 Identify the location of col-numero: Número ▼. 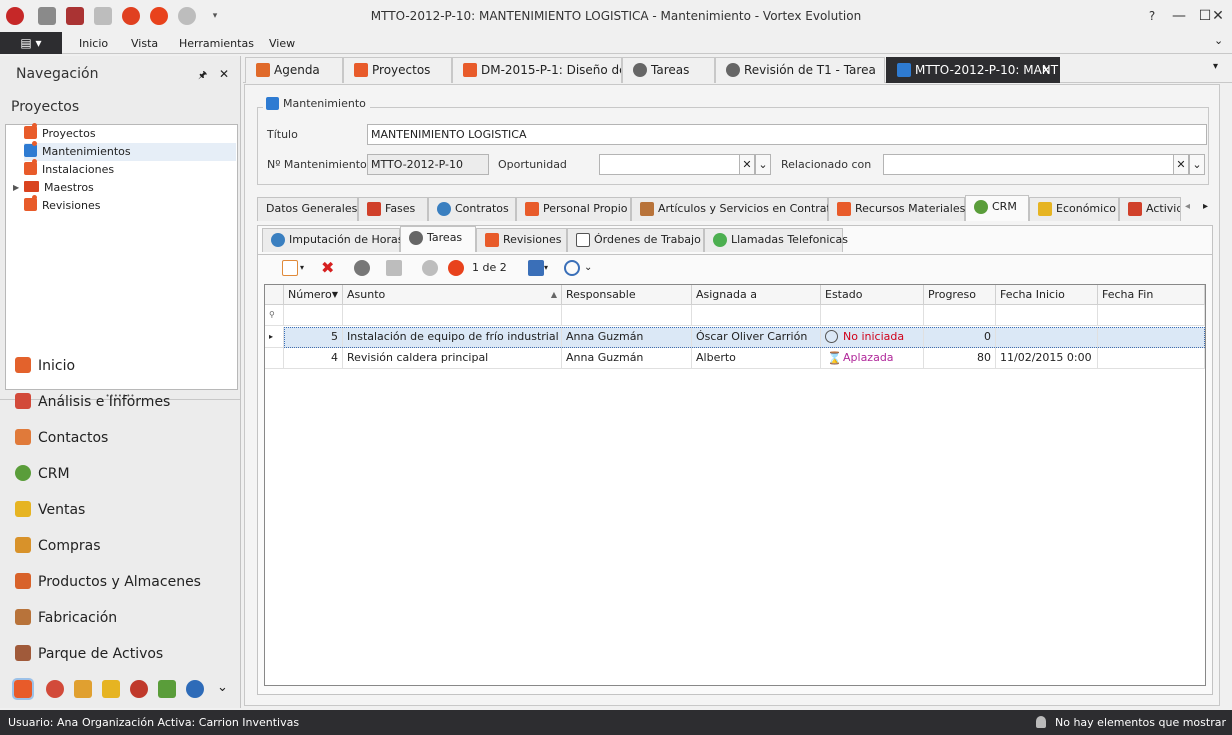
(313, 295).